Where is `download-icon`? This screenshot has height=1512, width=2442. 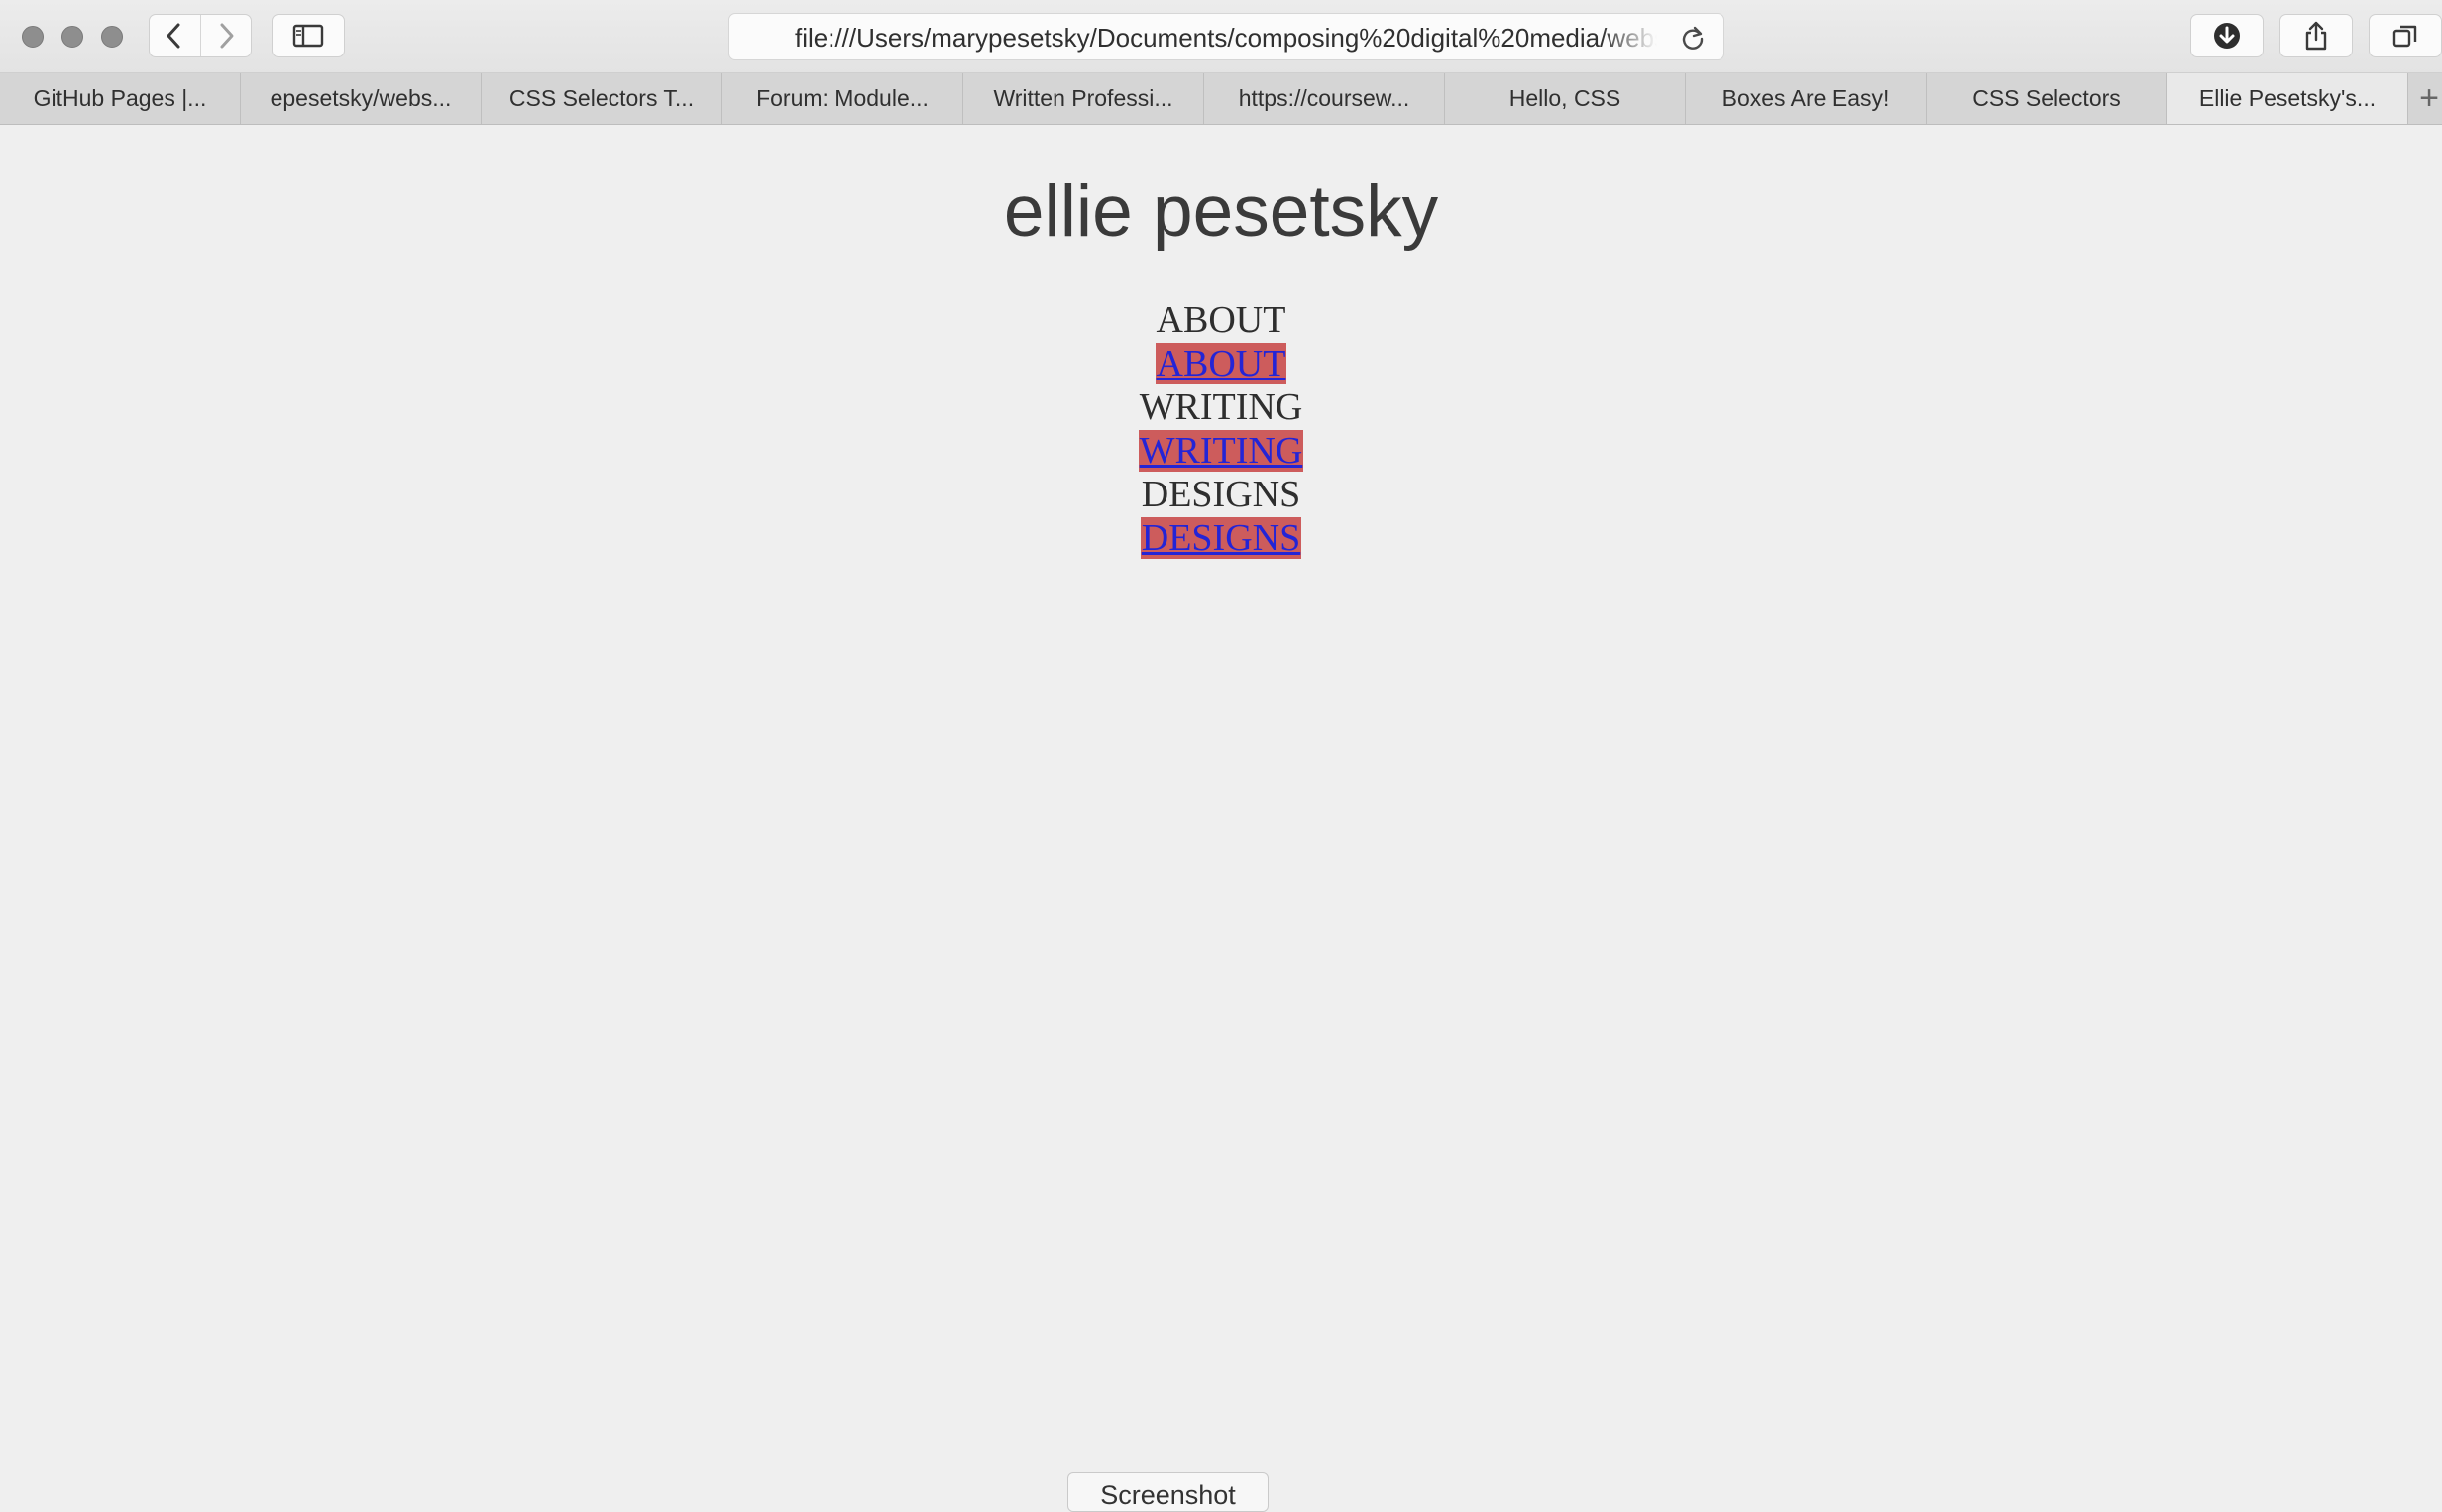 download-icon is located at coordinates (2227, 36).